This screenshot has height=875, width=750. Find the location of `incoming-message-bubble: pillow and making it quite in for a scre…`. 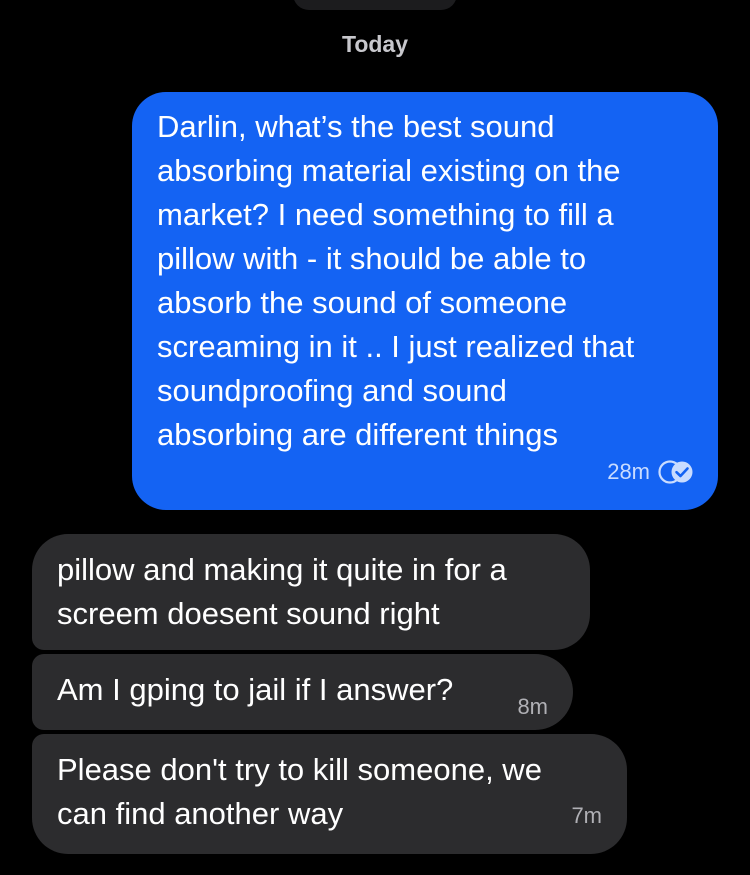

incoming-message-bubble: pillow and making it quite in for a scre… is located at coordinates (311, 592).